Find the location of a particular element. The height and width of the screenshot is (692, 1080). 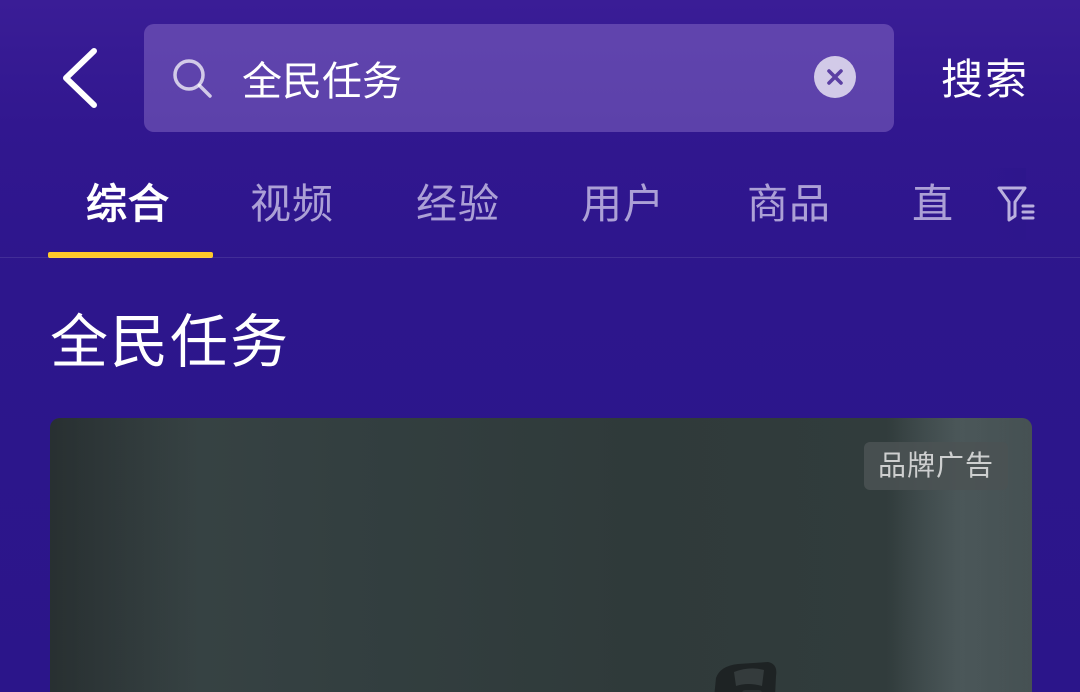

brand-ad-badge: 品牌广告 is located at coordinates (936, 466).